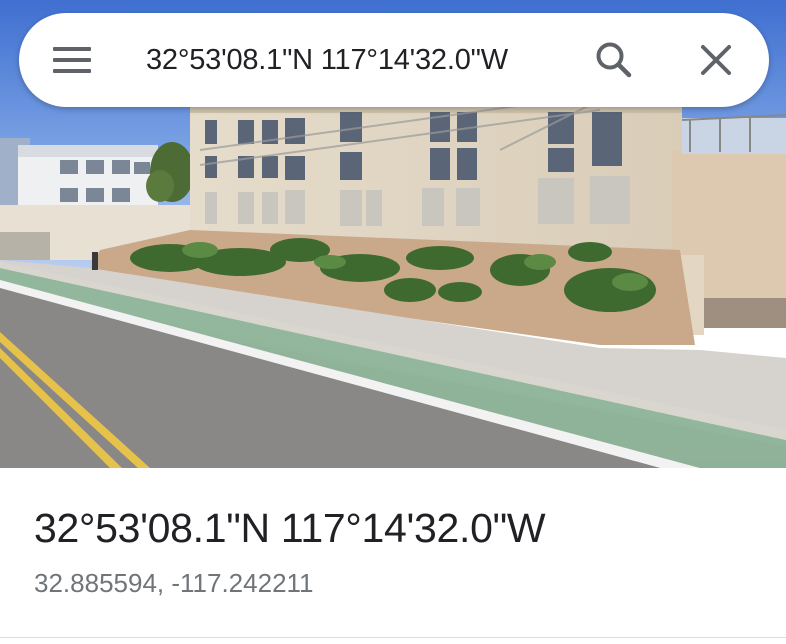 Image resolution: width=786 pixels, height=644 pixels. I want to click on hamburger-menu-icon, so click(72, 60).